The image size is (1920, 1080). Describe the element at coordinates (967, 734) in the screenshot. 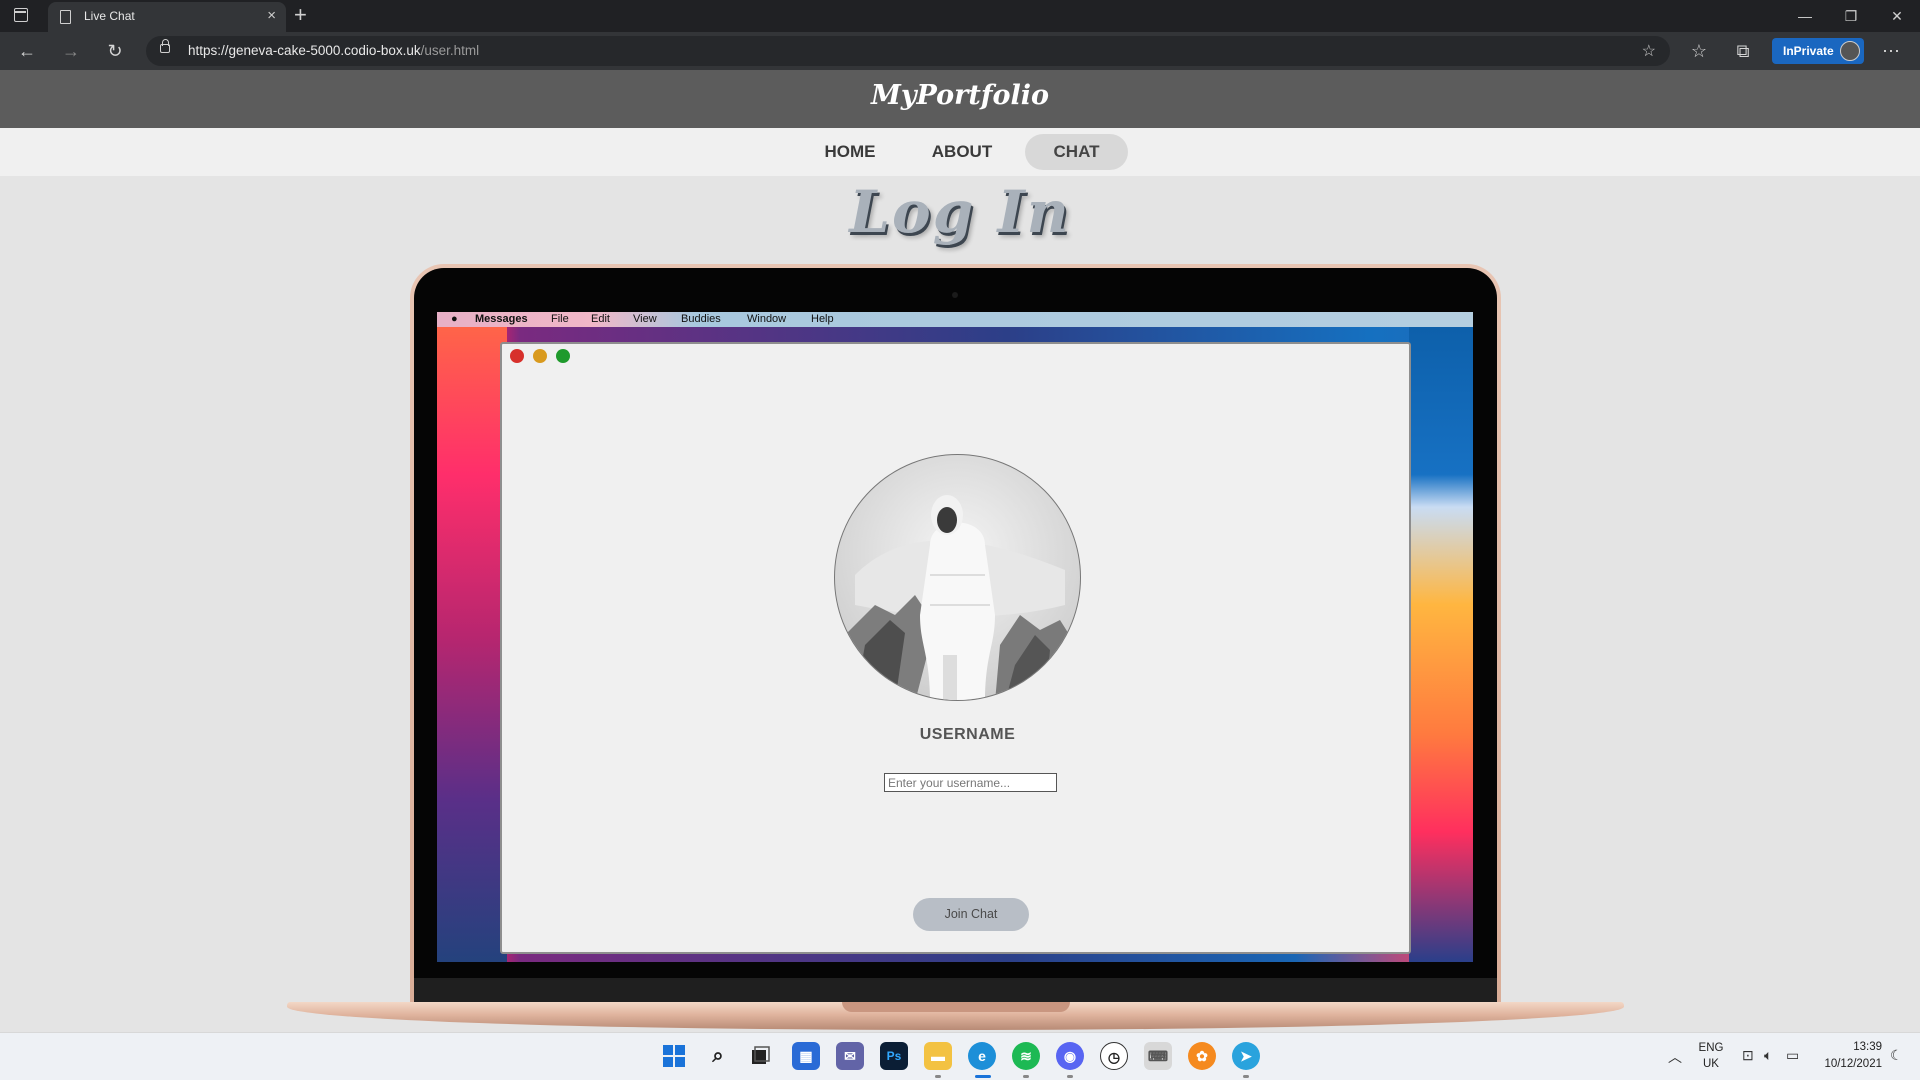

I see `username-label: USERNAME` at that location.